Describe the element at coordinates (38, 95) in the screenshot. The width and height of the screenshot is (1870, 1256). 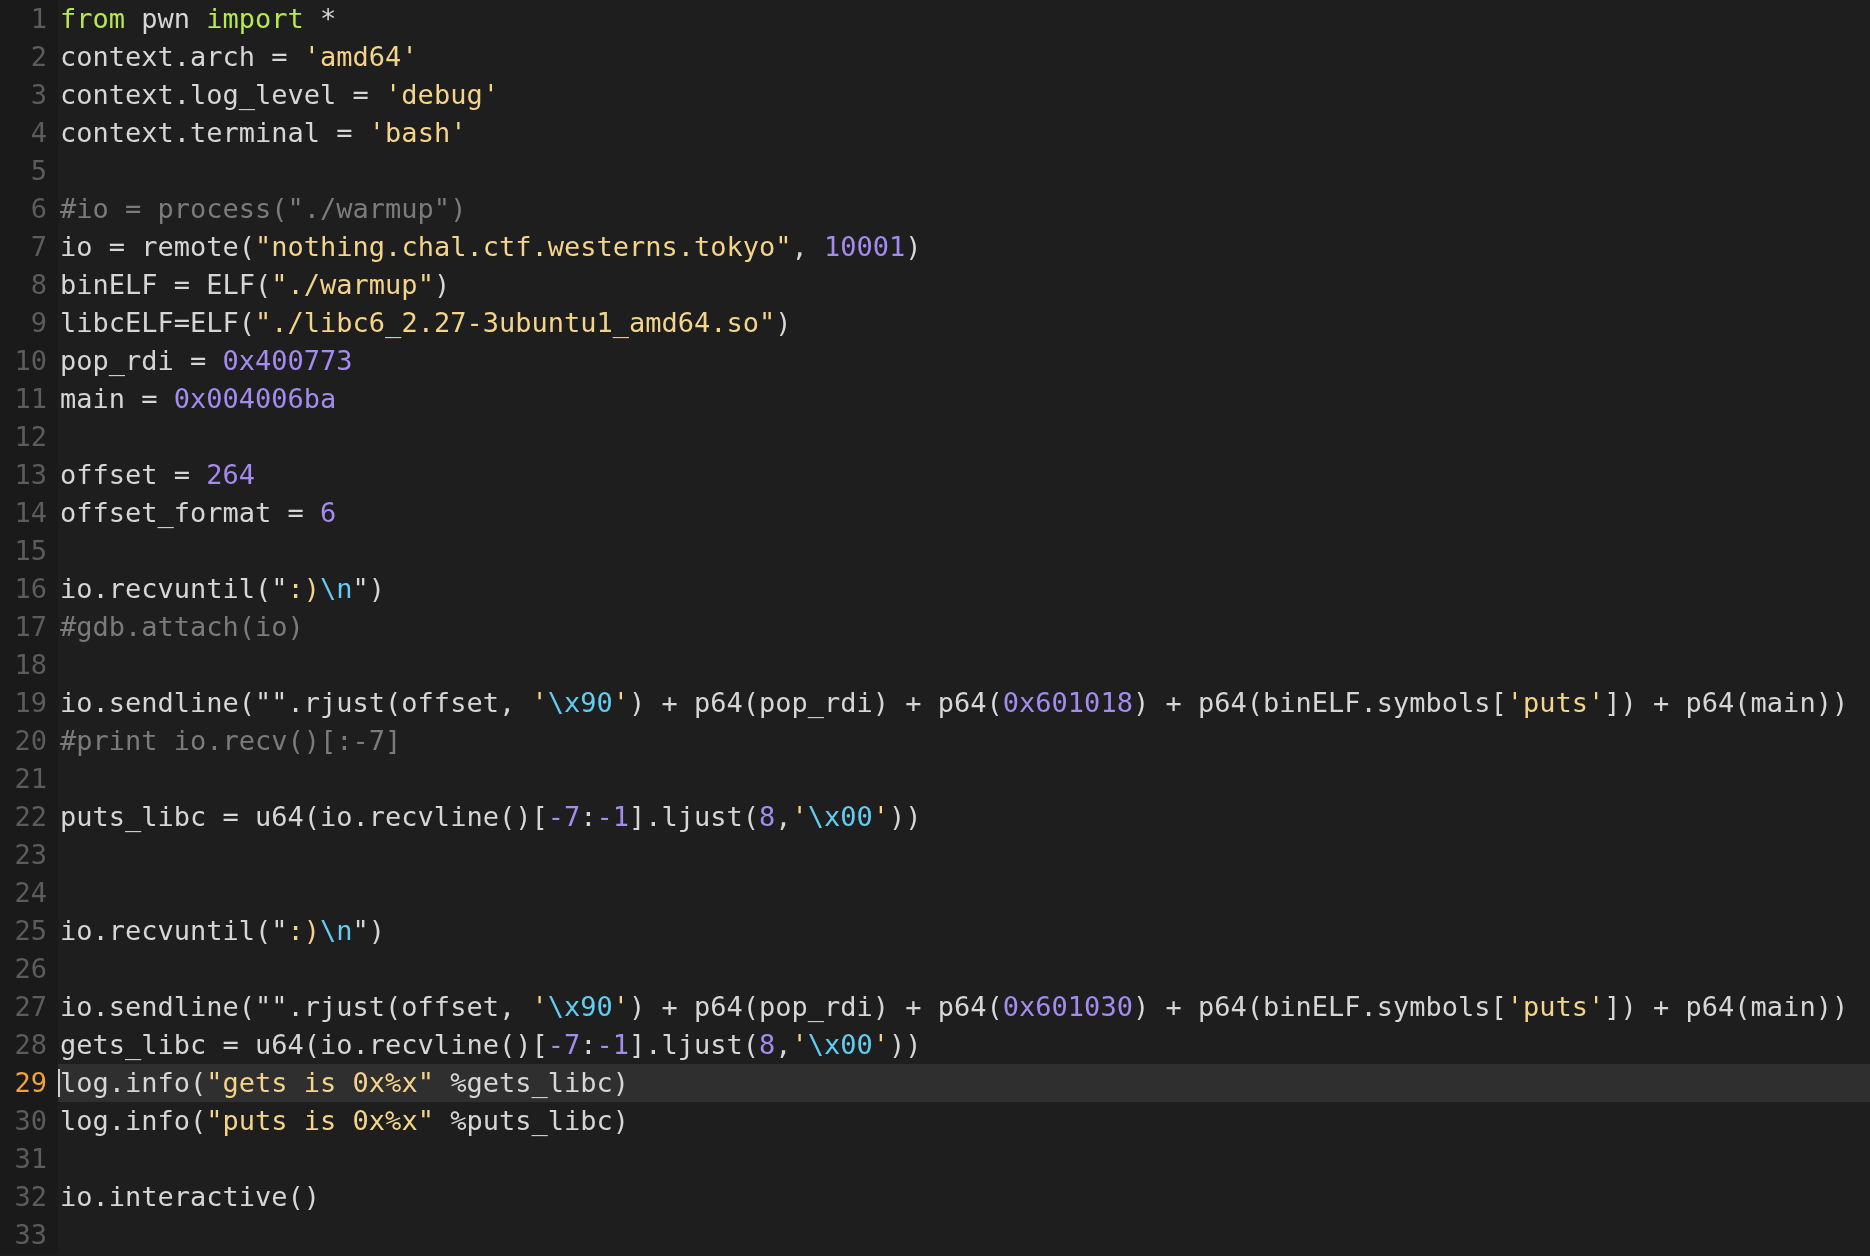
I see `line-number: 3` at that location.